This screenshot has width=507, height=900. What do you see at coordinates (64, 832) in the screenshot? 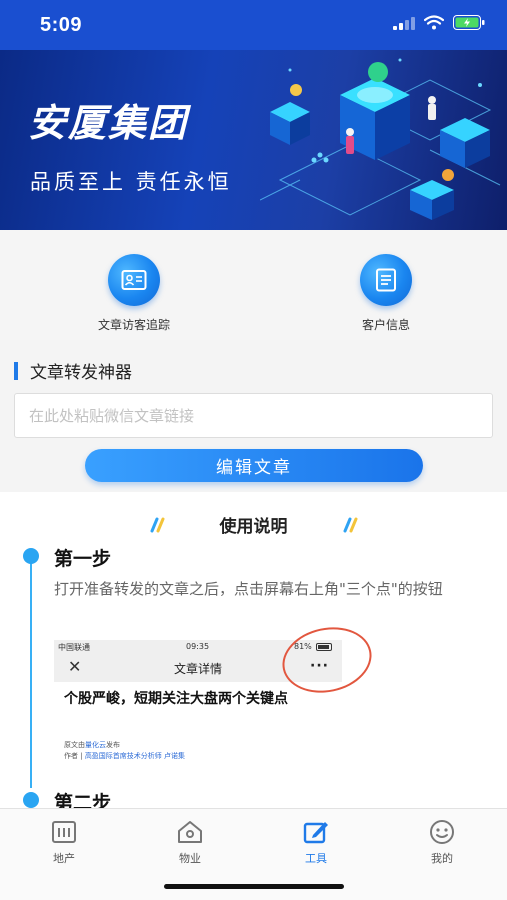
I see `building-icon` at bounding box center [64, 832].